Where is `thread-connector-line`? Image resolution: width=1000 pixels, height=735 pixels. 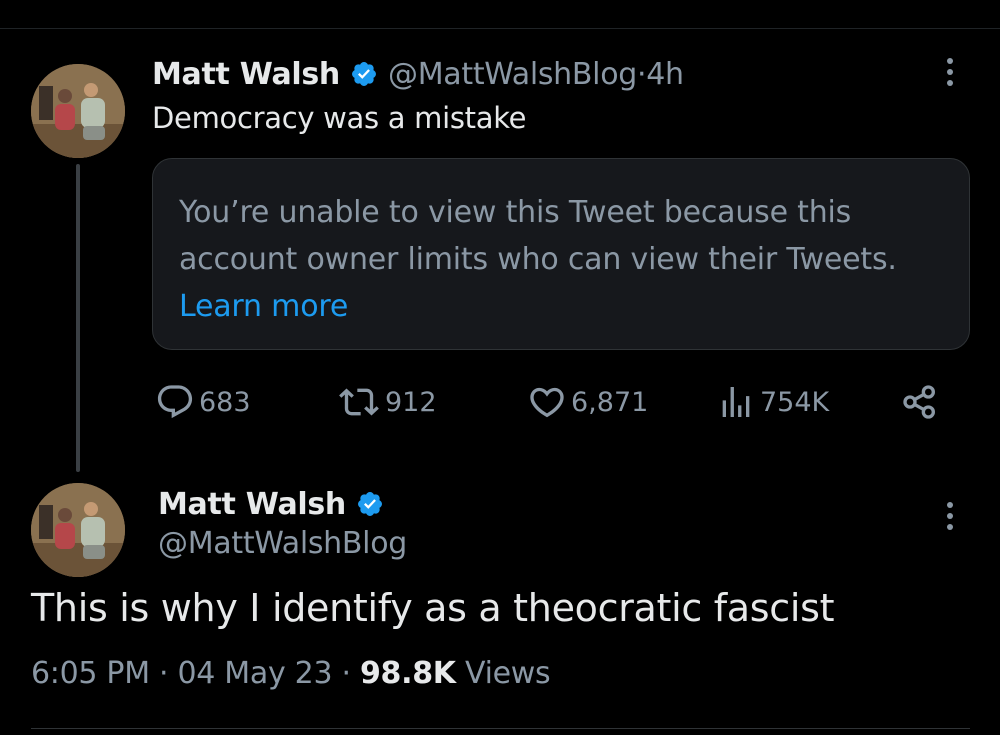 thread-connector-line is located at coordinates (78, 318).